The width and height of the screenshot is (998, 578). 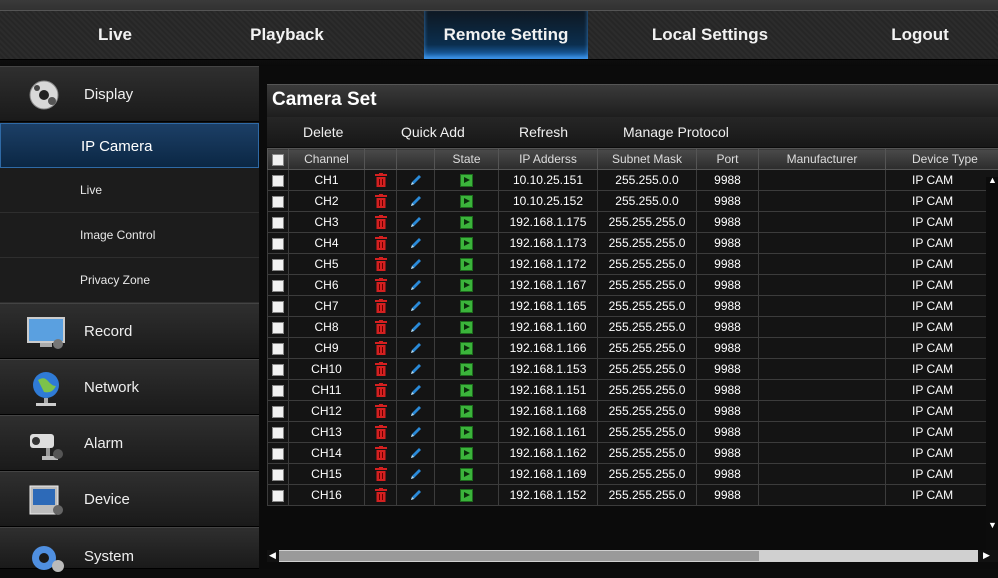 What do you see at coordinates (676, 132) in the screenshot?
I see `manage-protocol-button: Manage Protocol` at bounding box center [676, 132].